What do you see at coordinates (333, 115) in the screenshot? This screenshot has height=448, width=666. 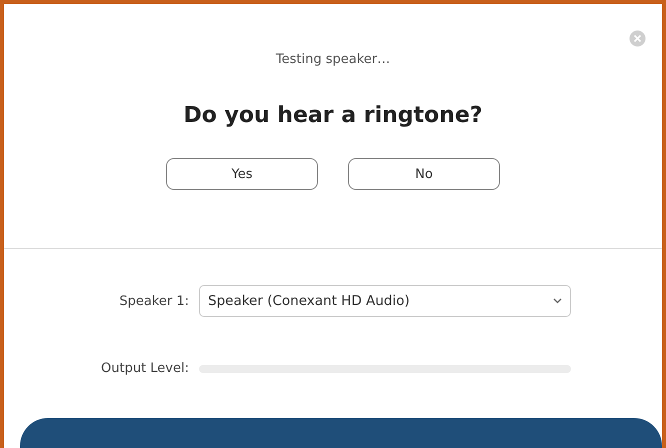 I see `question-heading: Do you hear a ringtone?` at bounding box center [333, 115].